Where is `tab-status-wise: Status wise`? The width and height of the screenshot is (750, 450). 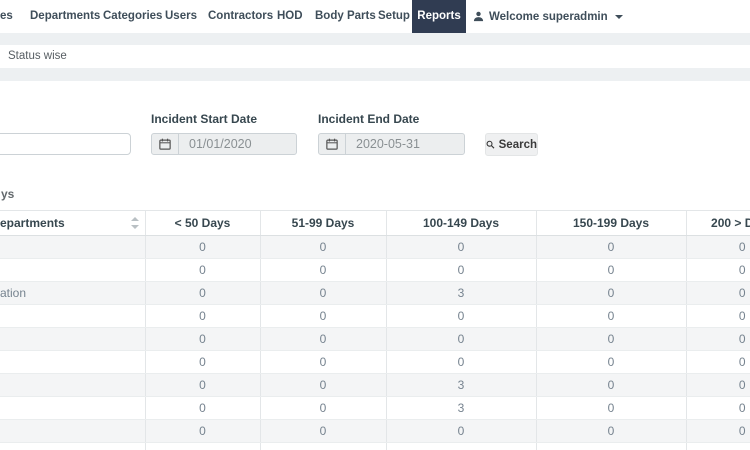 tab-status-wise: Status wise is located at coordinates (37, 56).